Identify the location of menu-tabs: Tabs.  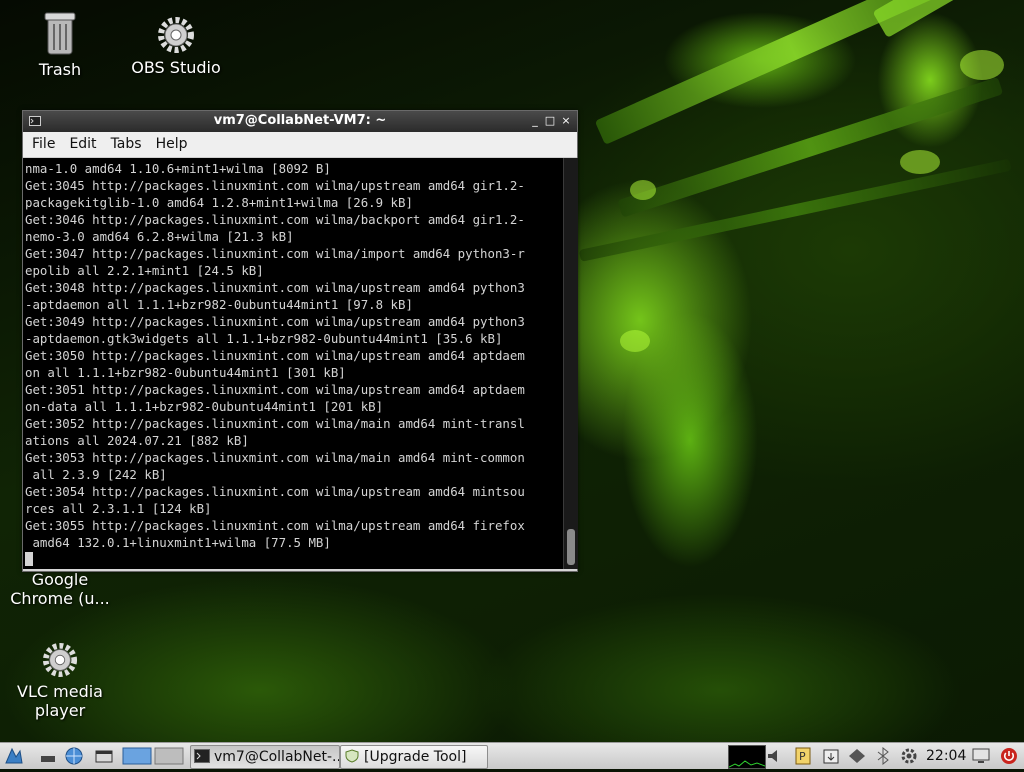
(126, 144).